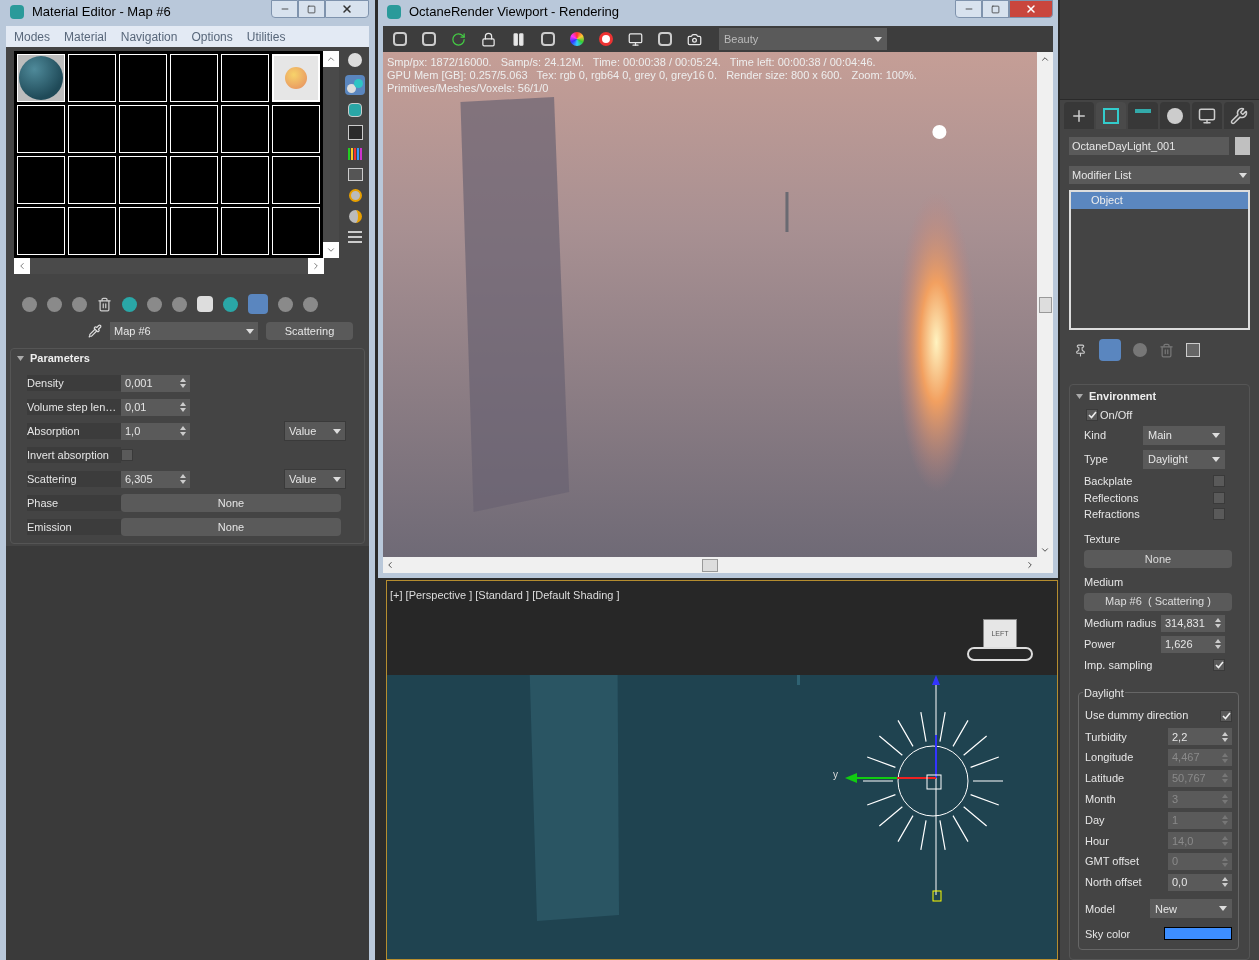  I want to click on target-icon, so click(606, 39).